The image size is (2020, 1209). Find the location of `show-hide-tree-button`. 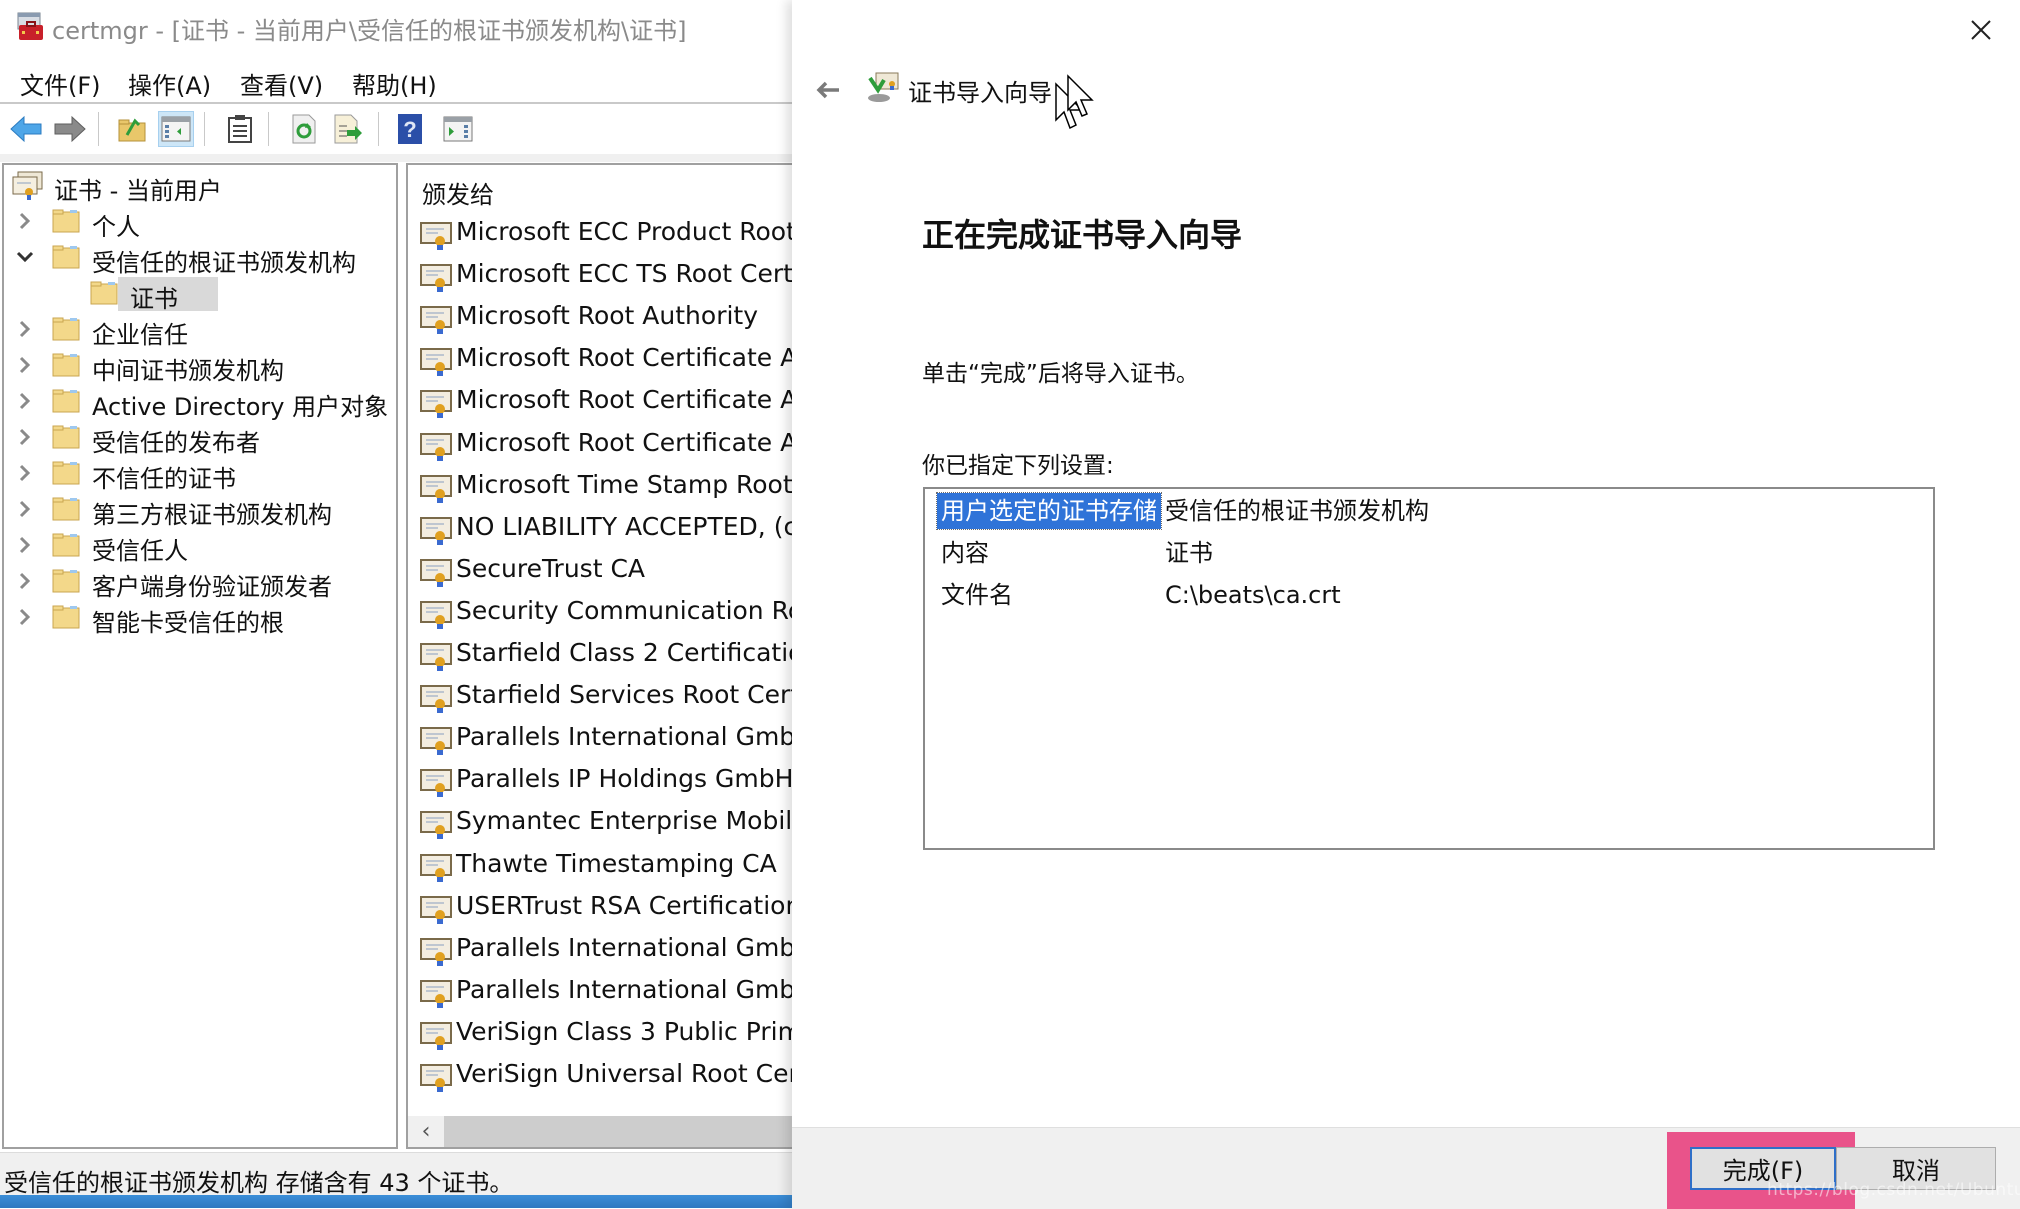

show-hide-tree-button is located at coordinates (176, 129).